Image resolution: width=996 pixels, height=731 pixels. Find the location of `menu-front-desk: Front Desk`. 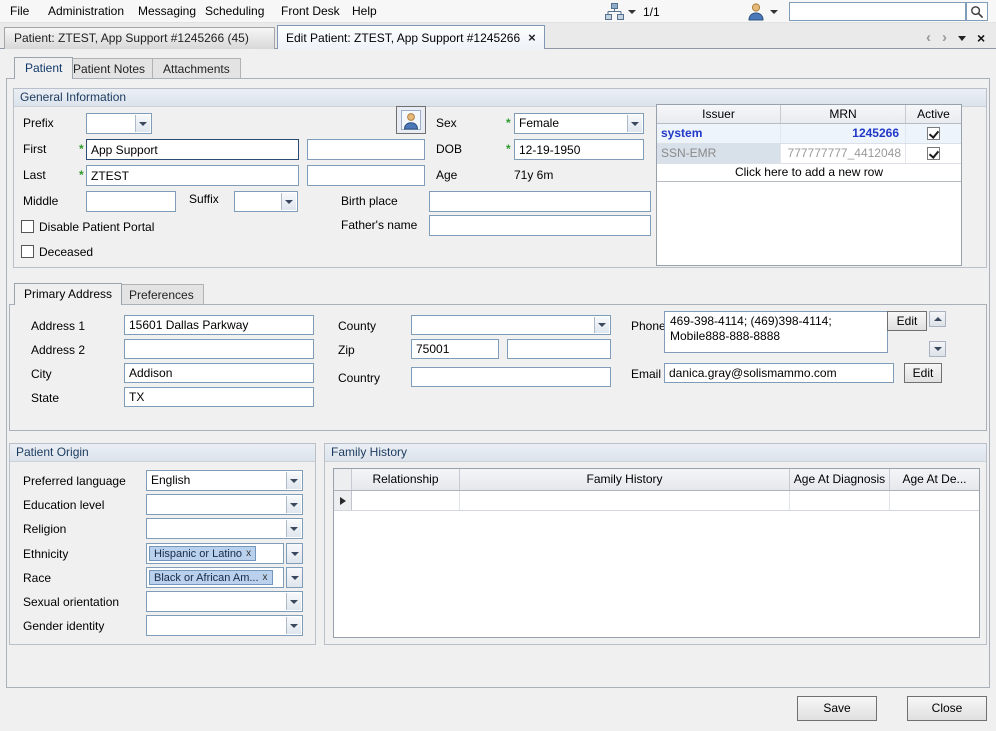

menu-front-desk: Front Desk is located at coordinates (310, 11).